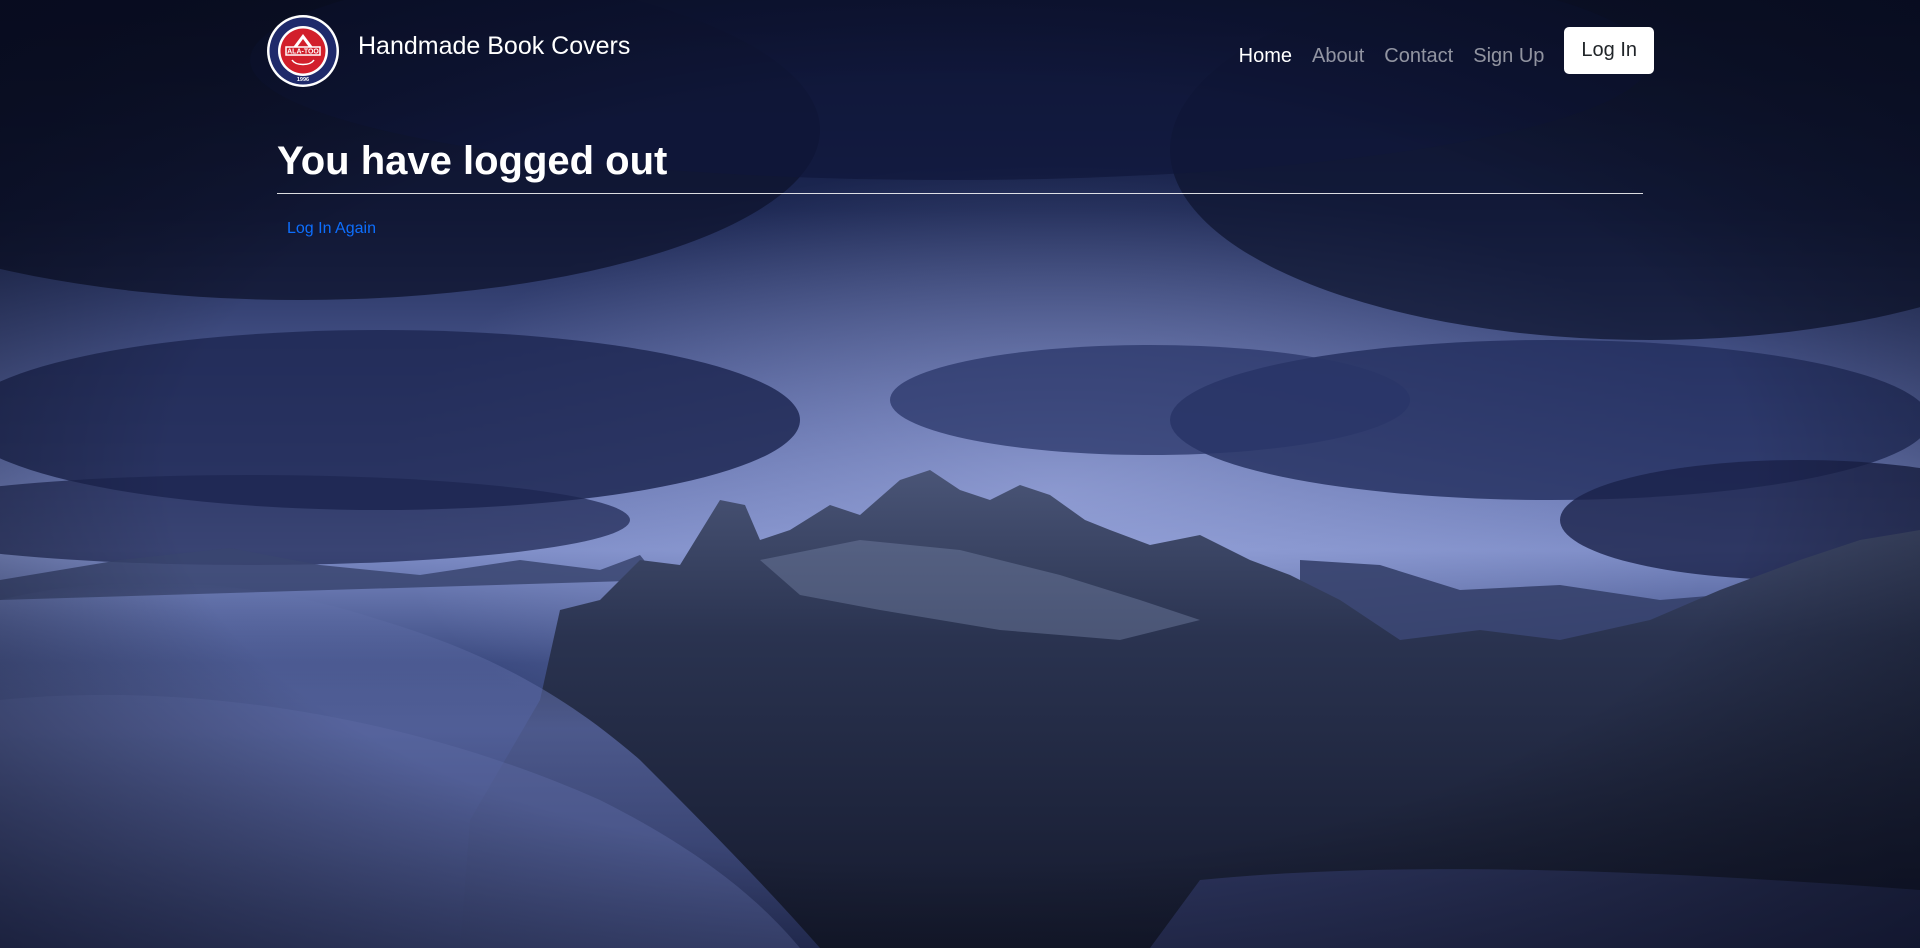 The height and width of the screenshot is (948, 1920). What do you see at coordinates (960, 185) in the screenshot?
I see `main-content: You have logged out Log In Again` at bounding box center [960, 185].